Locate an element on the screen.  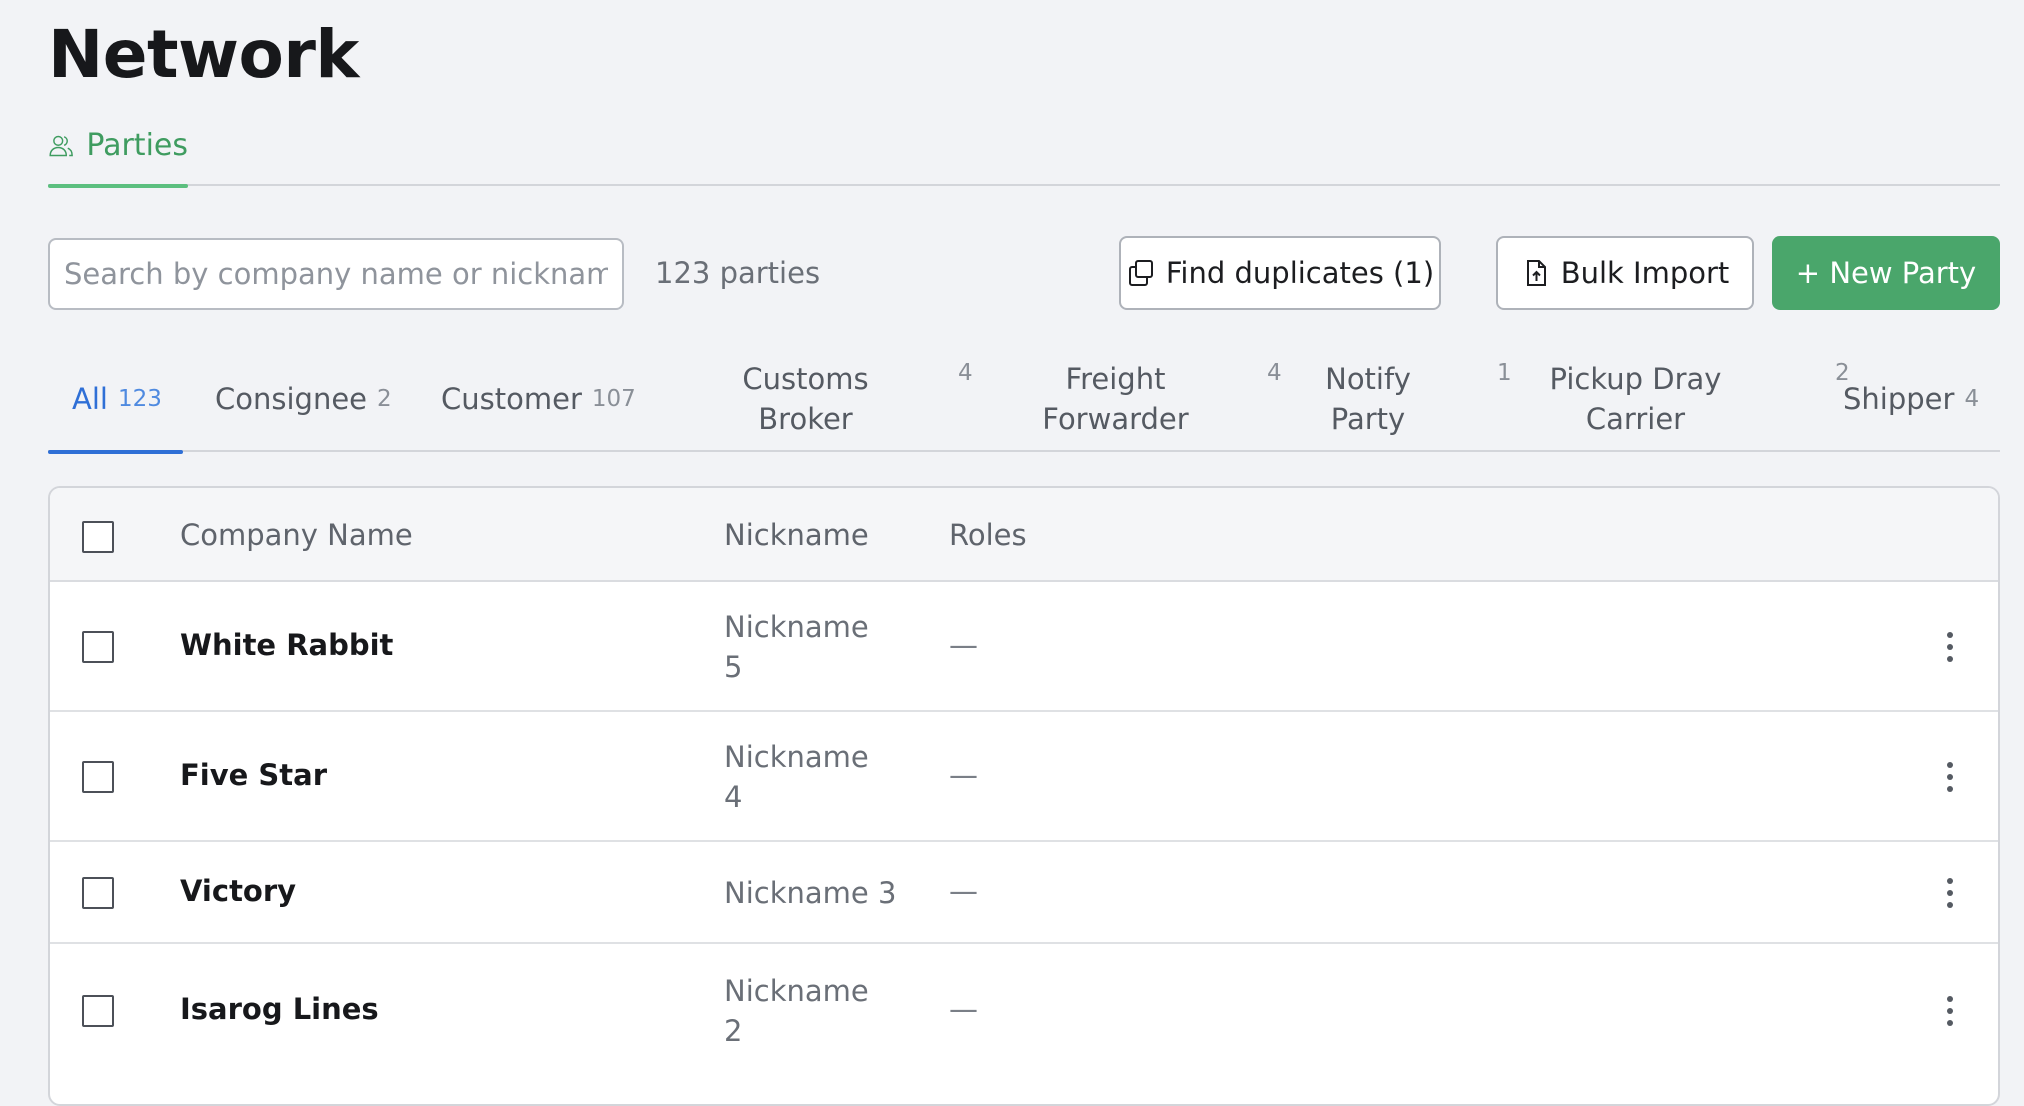
role-tab-shipper: Shipper 4 is located at coordinates (1911, 399).